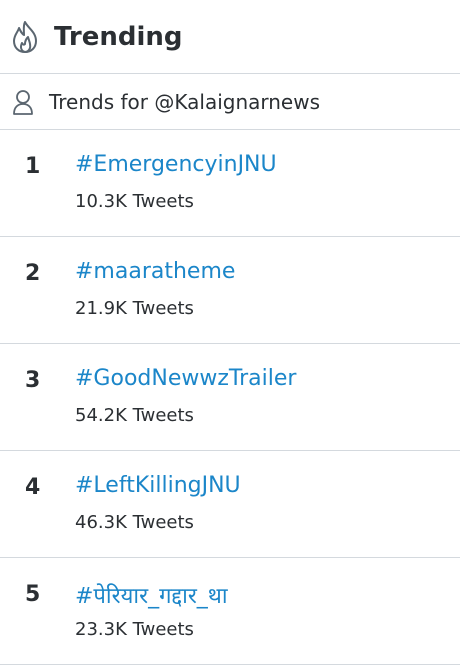  I want to click on trends-for-row: Trends for @Kalaignarnews, so click(230, 102).